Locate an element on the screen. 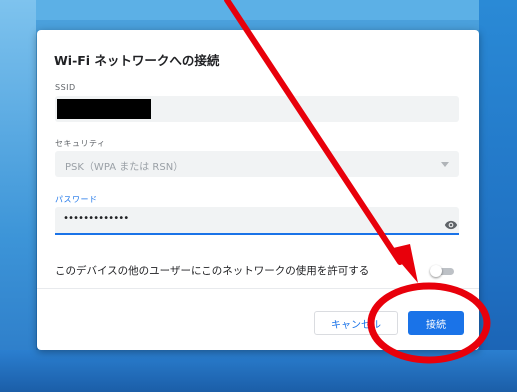  wallpaper-bottom is located at coordinates (258, 371).